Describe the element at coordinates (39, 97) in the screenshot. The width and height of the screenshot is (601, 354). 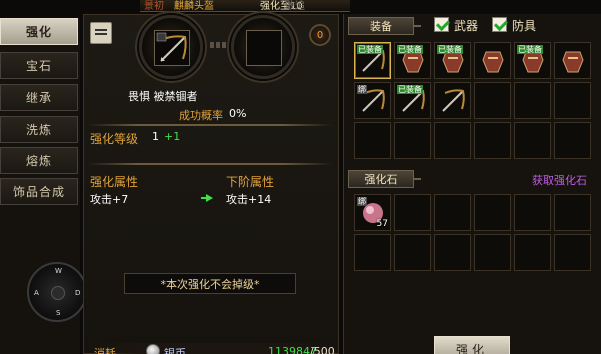
I see `tab-inherit: 继承` at that location.